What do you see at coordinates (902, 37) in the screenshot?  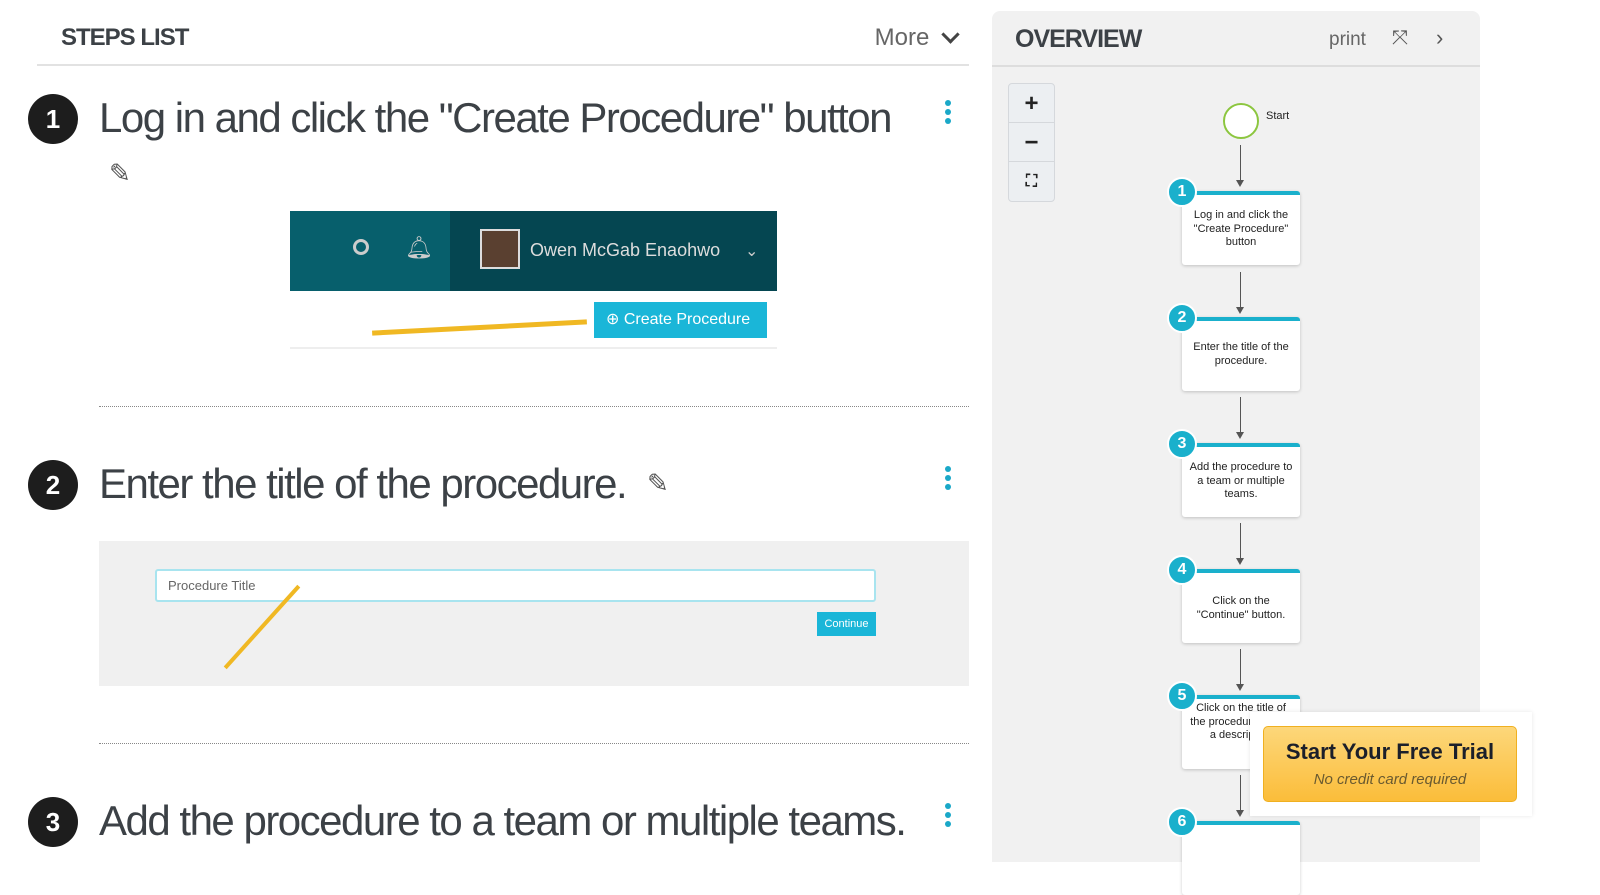 I see `more-label: More` at bounding box center [902, 37].